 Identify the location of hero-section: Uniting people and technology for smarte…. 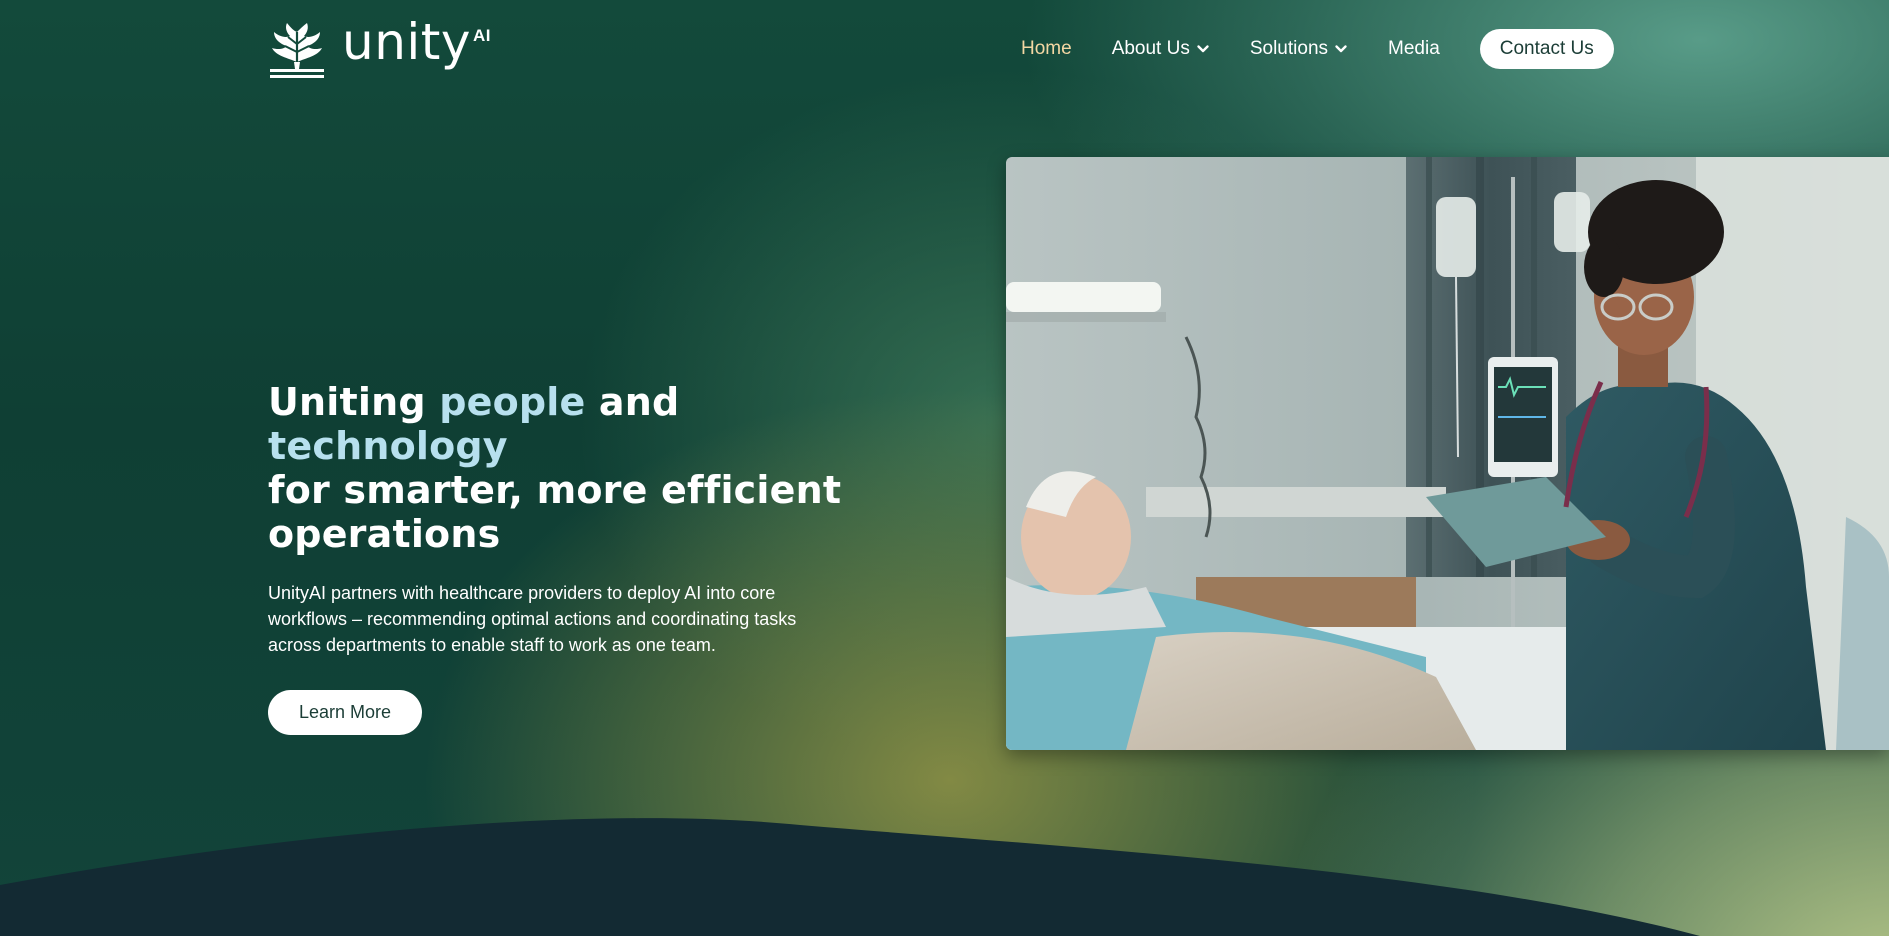
(568, 557).